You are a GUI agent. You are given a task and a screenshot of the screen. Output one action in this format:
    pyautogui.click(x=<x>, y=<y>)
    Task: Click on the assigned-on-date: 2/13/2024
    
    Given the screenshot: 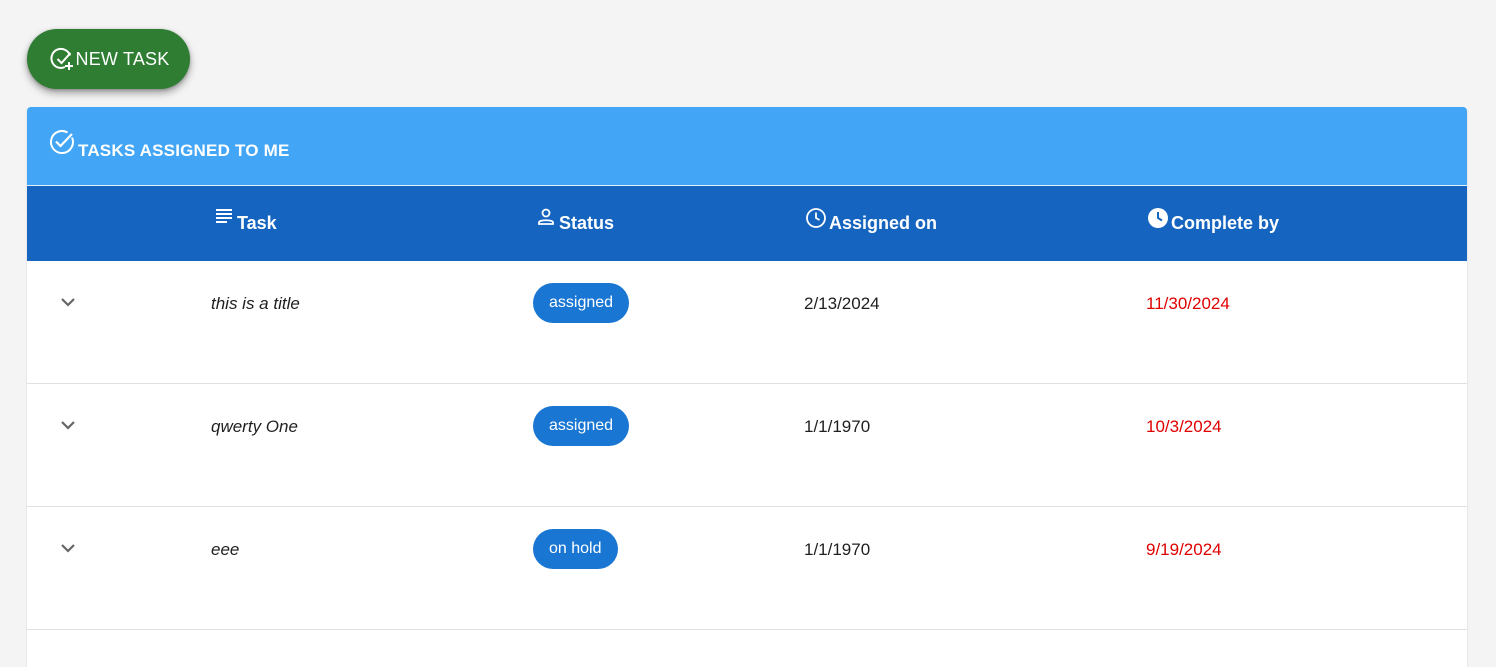 What is the action you would take?
    pyautogui.click(x=842, y=303)
    